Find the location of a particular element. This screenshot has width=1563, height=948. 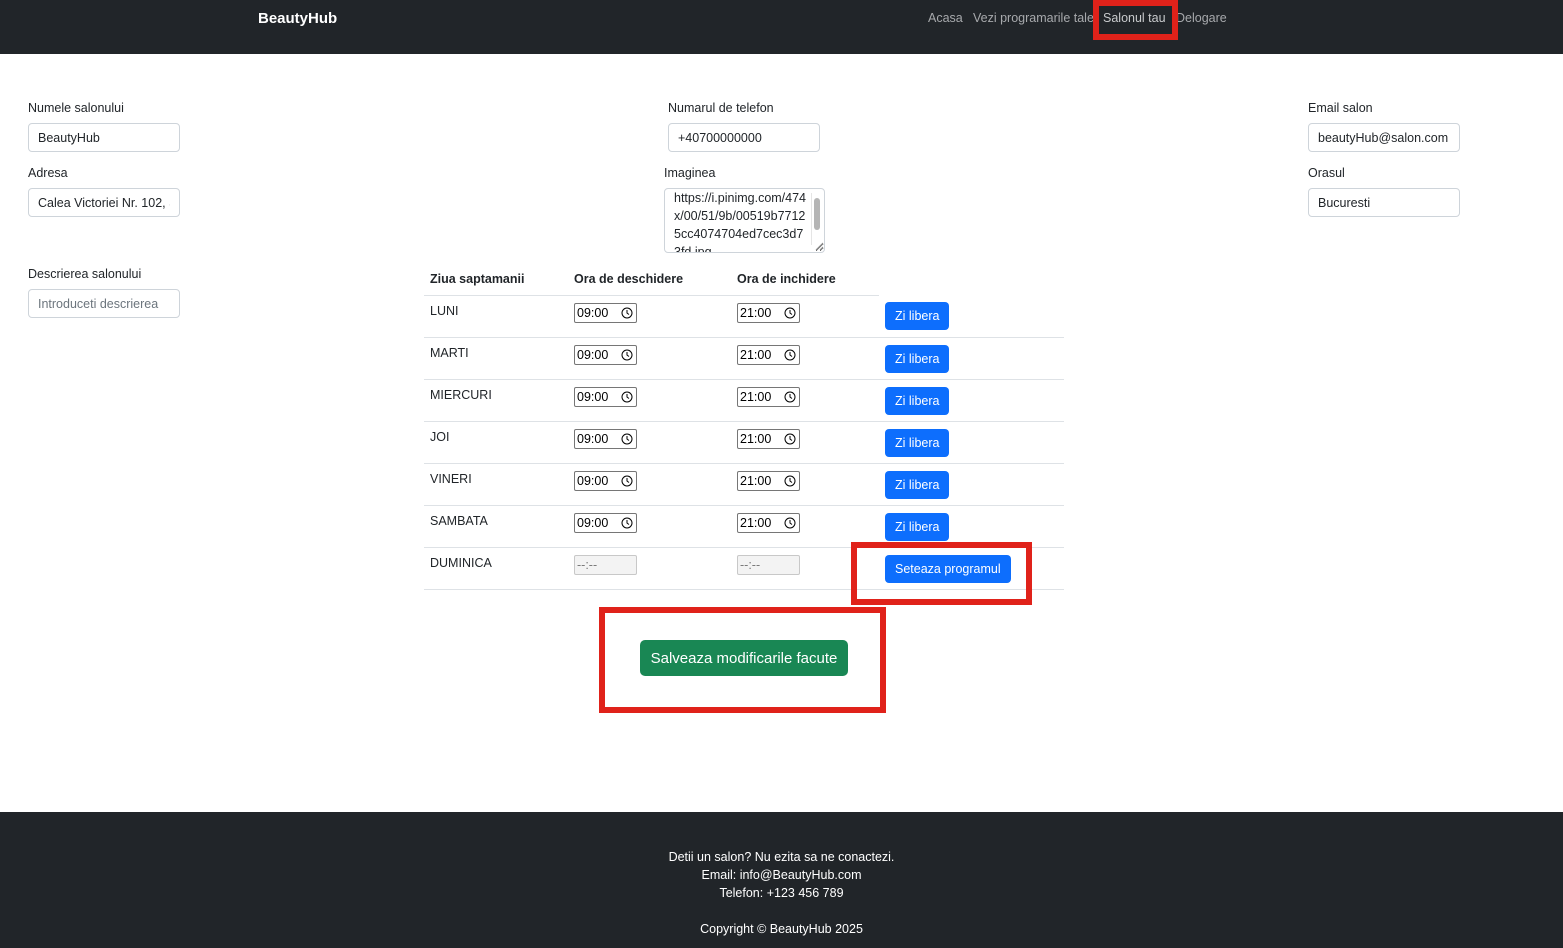

save-changes-button: Salveaza modificarile facute is located at coordinates (744, 658).